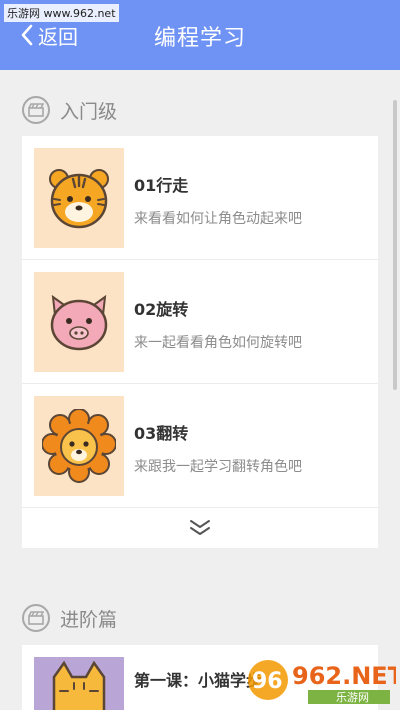  Describe the element at coordinates (344, 676) in the screenshot. I see `logo-text: 962.NET` at that location.